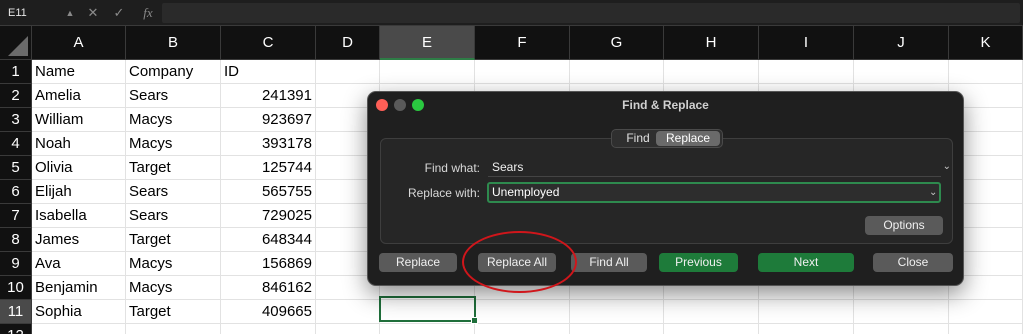  What do you see at coordinates (913, 262) in the screenshot?
I see `close-button: Close` at bounding box center [913, 262].